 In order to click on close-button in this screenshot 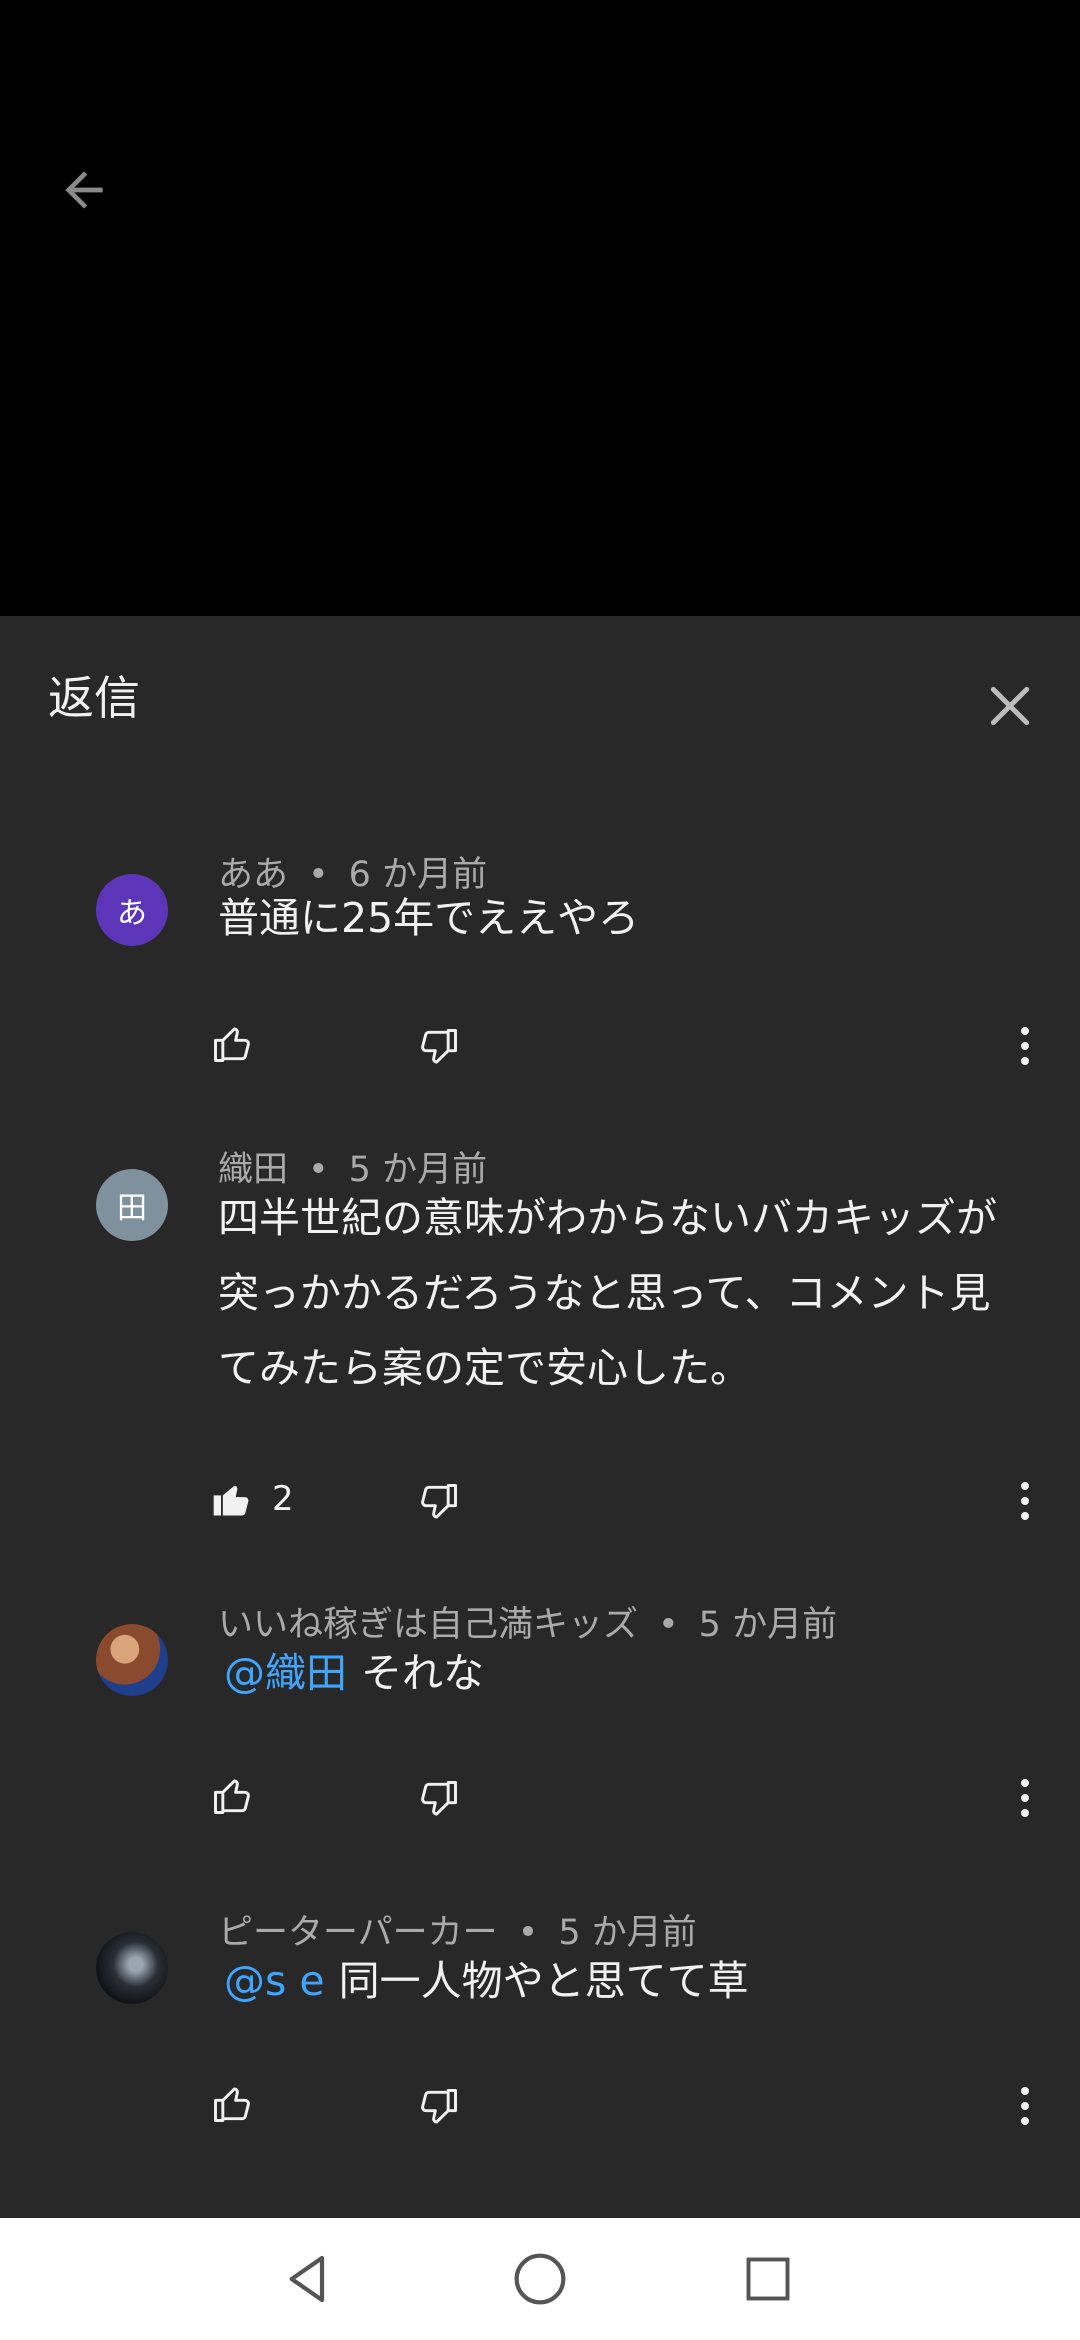, I will do `click(1010, 706)`.